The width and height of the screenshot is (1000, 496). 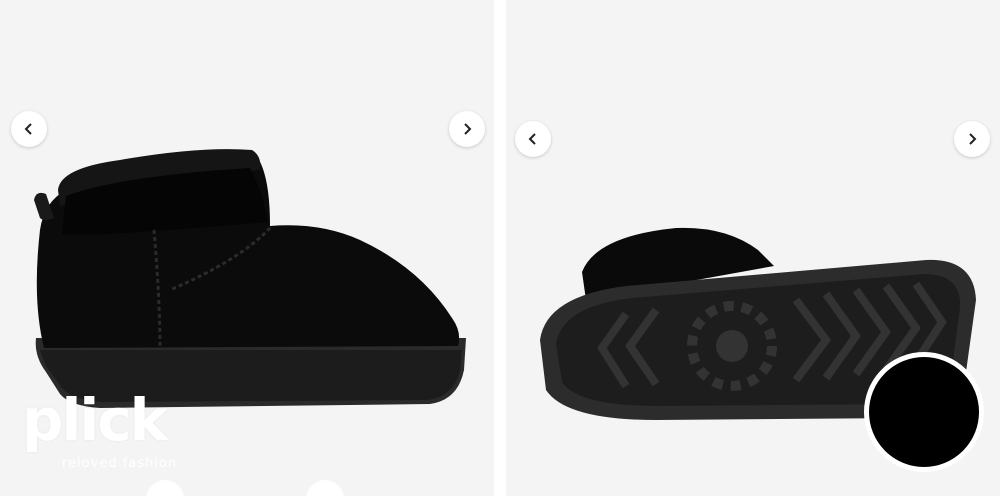 I want to click on brand-logo-text: plick, so click(x=95, y=420).